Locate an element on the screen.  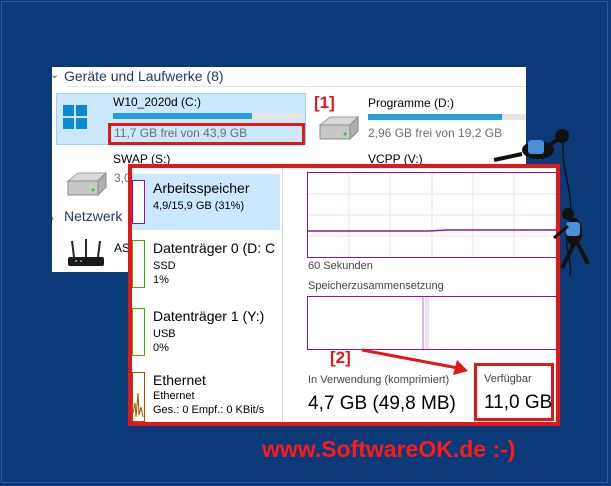
callout-arrow is located at coordinates (414, 361).